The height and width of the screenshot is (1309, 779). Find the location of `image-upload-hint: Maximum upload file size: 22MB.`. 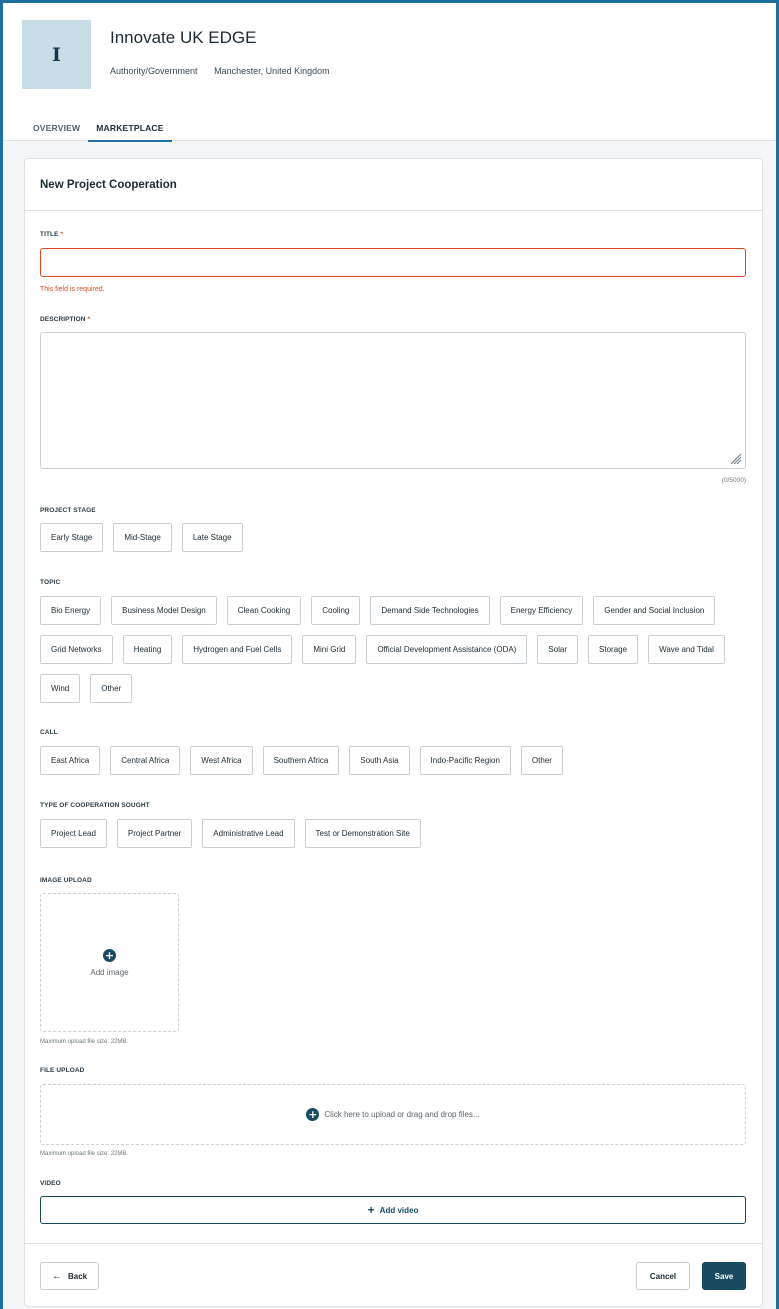

image-upload-hint: Maximum upload file size: 22MB. is located at coordinates (84, 1042).